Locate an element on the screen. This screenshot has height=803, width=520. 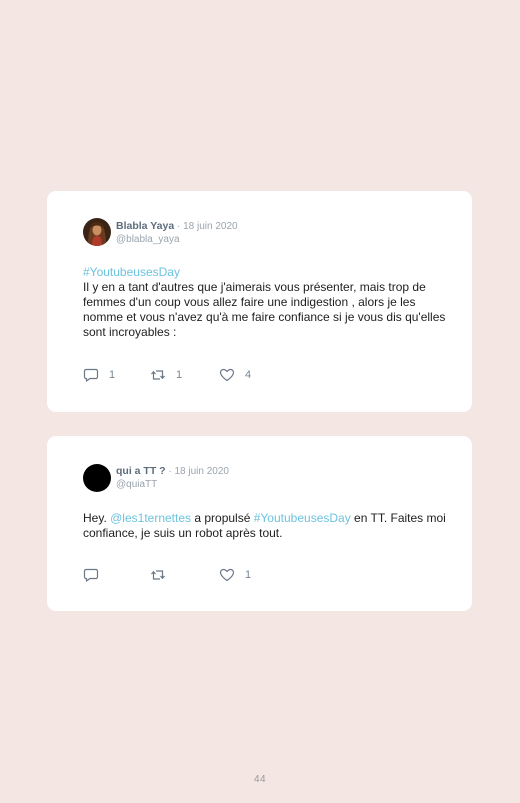
tweet-text-middle: a propulsé is located at coordinates (222, 518).